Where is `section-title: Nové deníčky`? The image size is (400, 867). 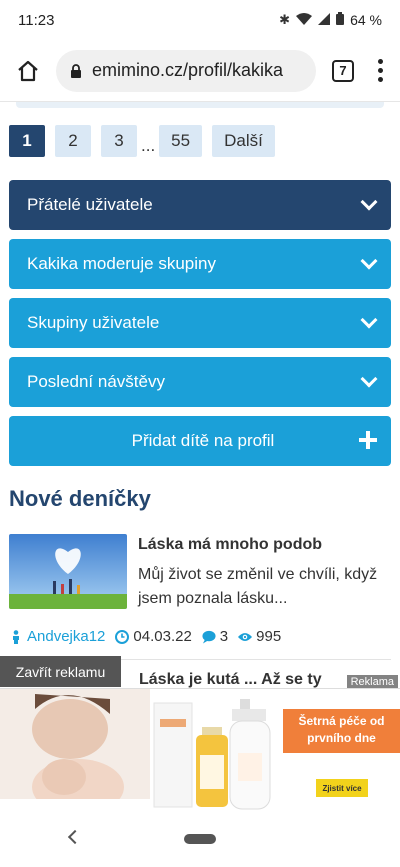 section-title: Nové deníčky is located at coordinates (80, 498).